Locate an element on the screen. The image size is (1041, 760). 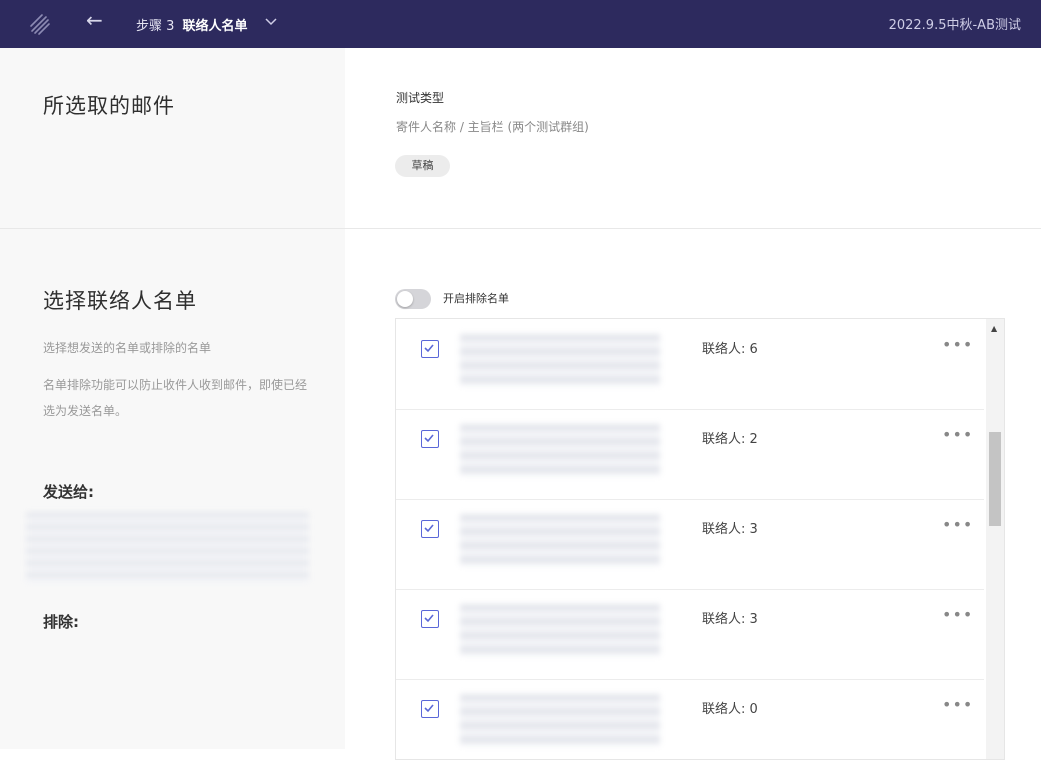
top-bar: ← 步骤 3 联络人名单 2022.9.5中秋-AB测试 is located at coordinates (520, 24).